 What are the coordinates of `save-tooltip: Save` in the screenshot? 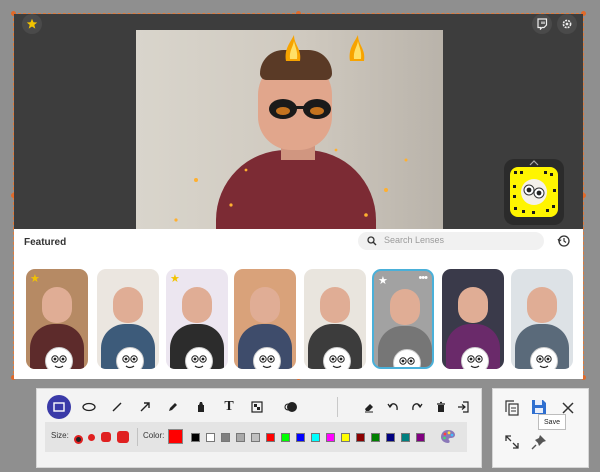 It's located at (552, 422).